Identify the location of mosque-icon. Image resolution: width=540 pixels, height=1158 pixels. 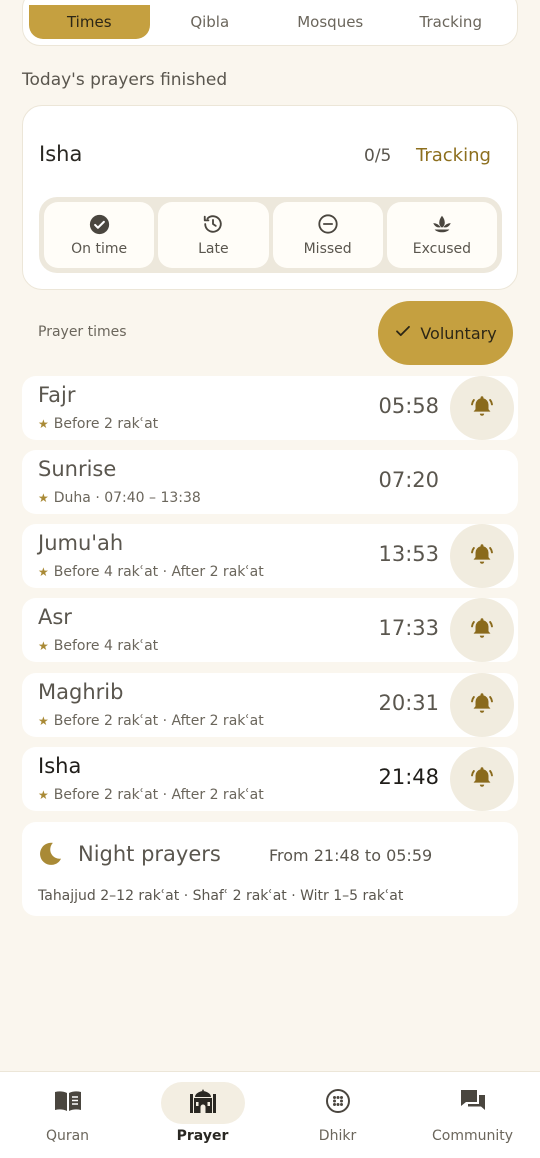
(203, 1103).